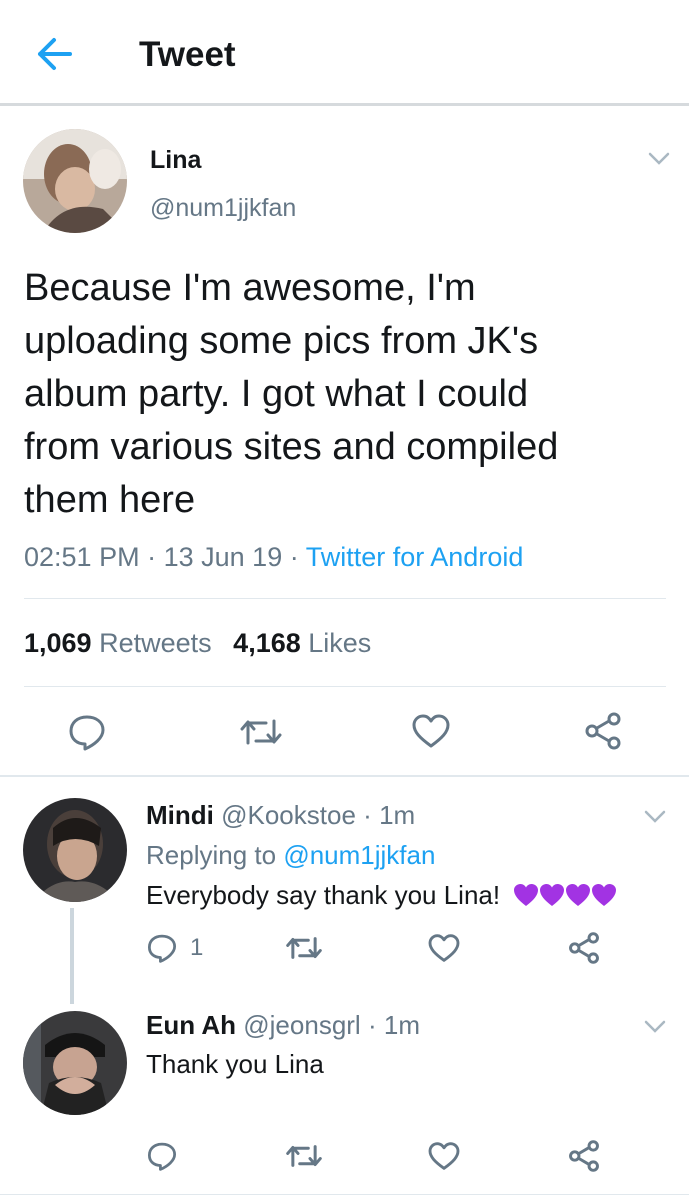  What do you see at coordinates (344, 53) in the screenshot?
I see `app-header: Tweet` at bounding box center [344, 53].